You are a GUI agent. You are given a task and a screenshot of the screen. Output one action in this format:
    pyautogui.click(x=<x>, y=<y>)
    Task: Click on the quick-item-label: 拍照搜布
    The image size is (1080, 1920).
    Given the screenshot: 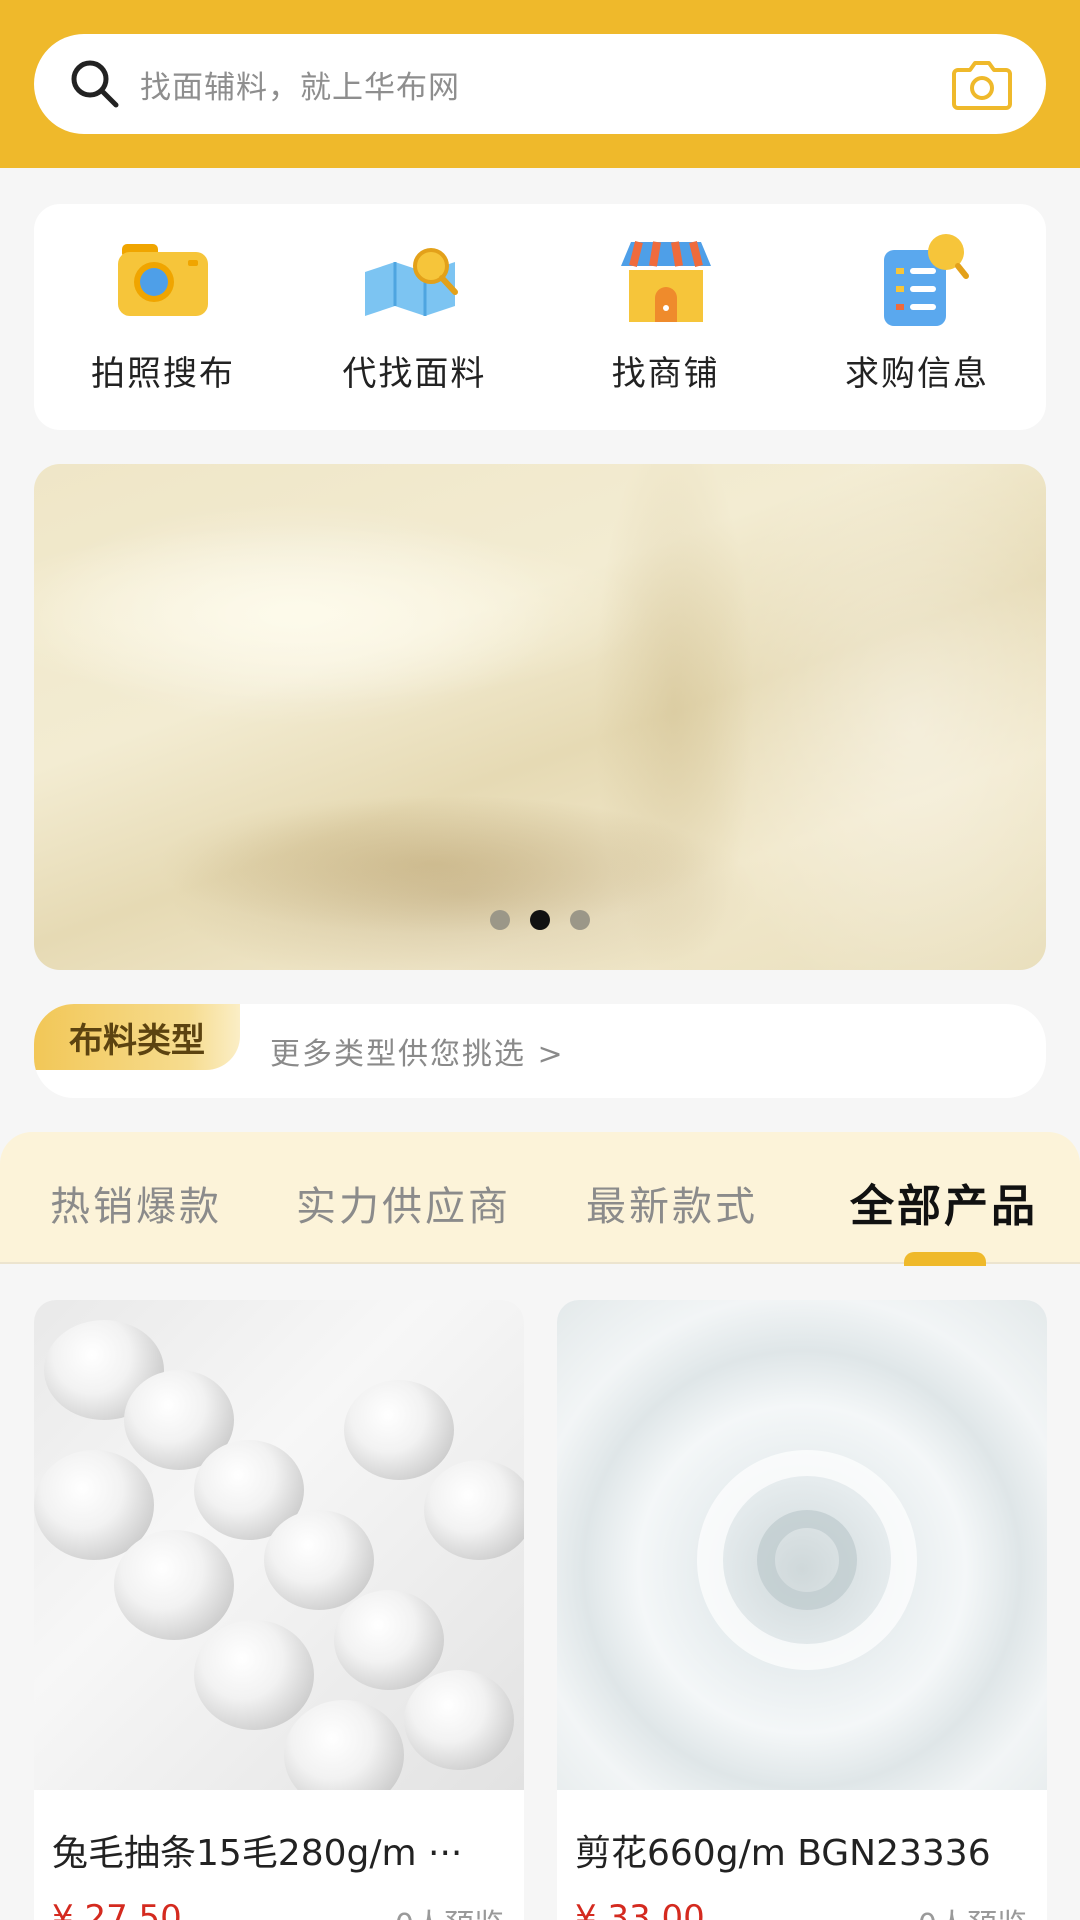 What is the action you would take?
    pyautogui.click(x=163, y=374)
    